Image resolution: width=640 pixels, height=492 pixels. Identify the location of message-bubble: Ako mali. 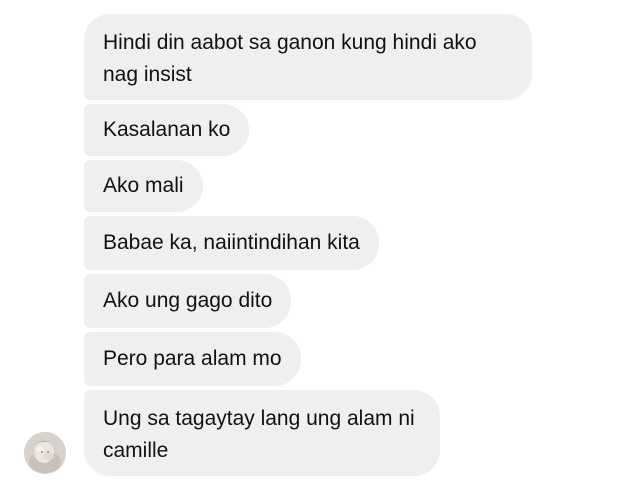
(143, 186).